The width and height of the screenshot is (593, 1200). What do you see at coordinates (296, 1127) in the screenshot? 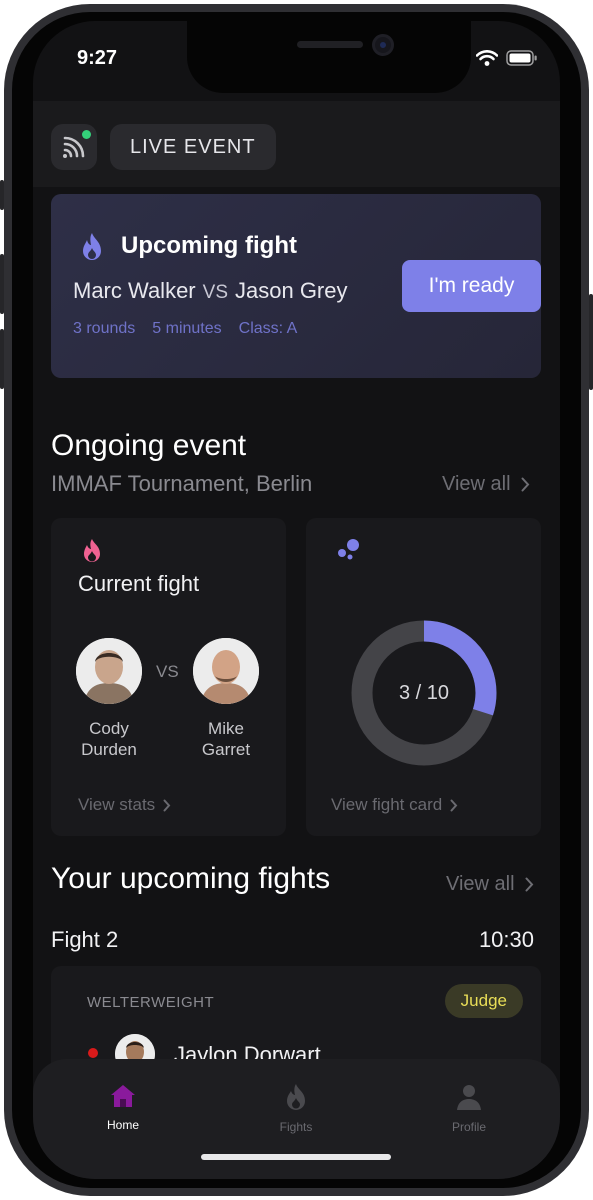
I see `tab-fights-label: Fights` at bounding box center [296, 1127].